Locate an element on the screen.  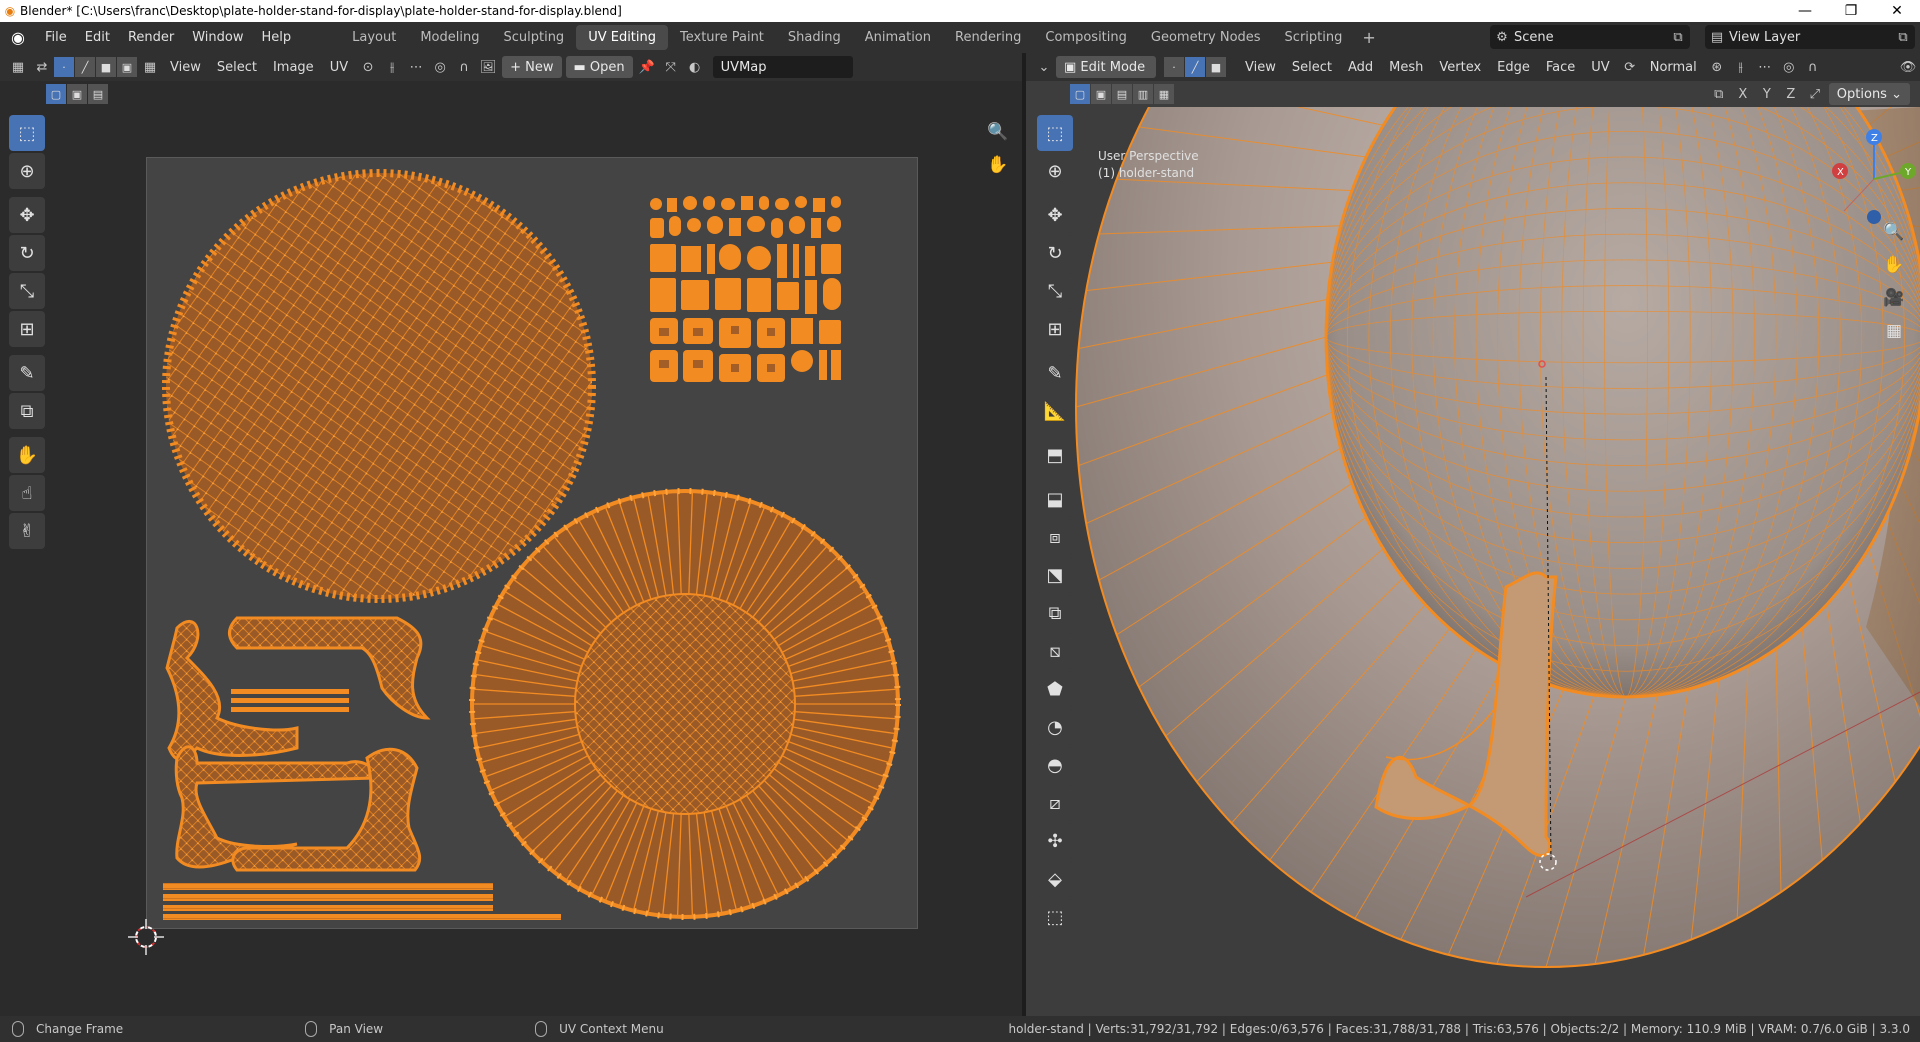
vp-pan-icon: ✋ is located at coordinates (1894, 265).